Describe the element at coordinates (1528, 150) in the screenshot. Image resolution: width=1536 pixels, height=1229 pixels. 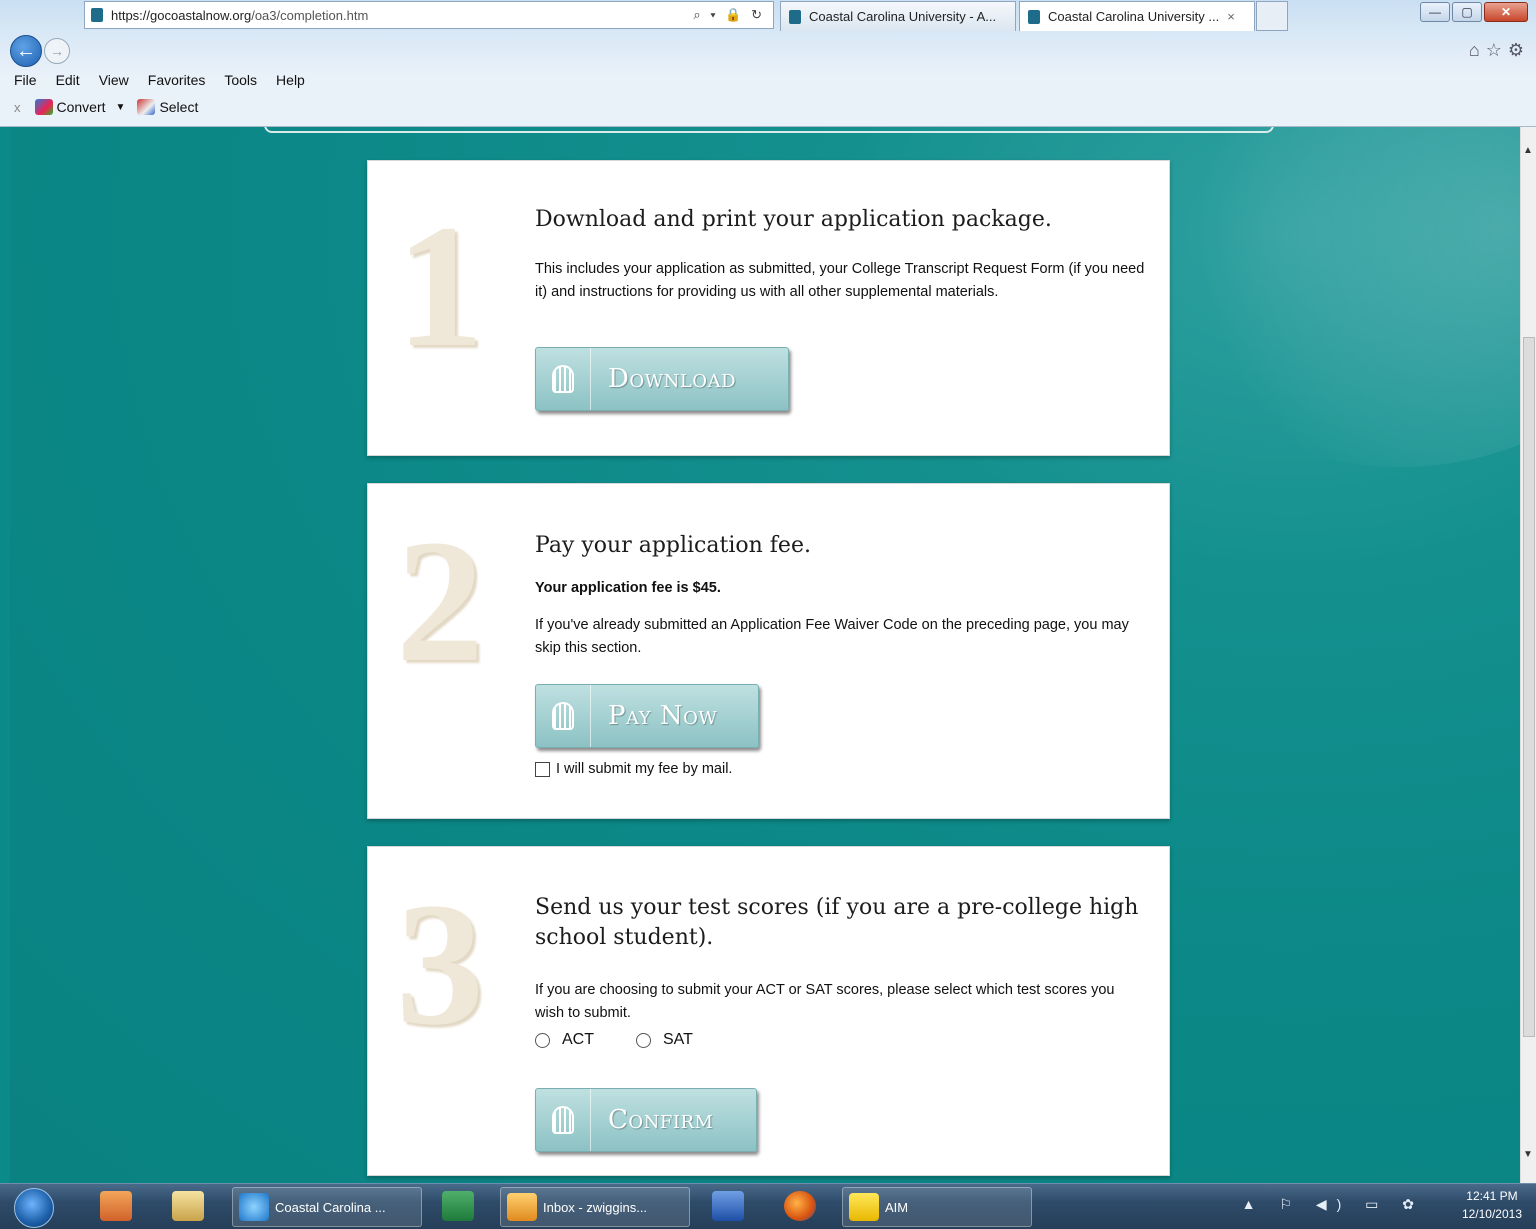
I see `scroll-up-icon: ▲` at that location.